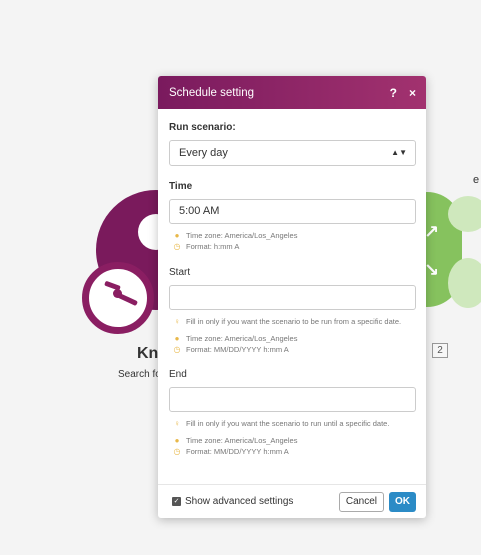 This screenshot has width=481, height=555. Describe the element at coordinates (361, 501) in the screenshot. I see `cancel-button: Cancel` at that location.